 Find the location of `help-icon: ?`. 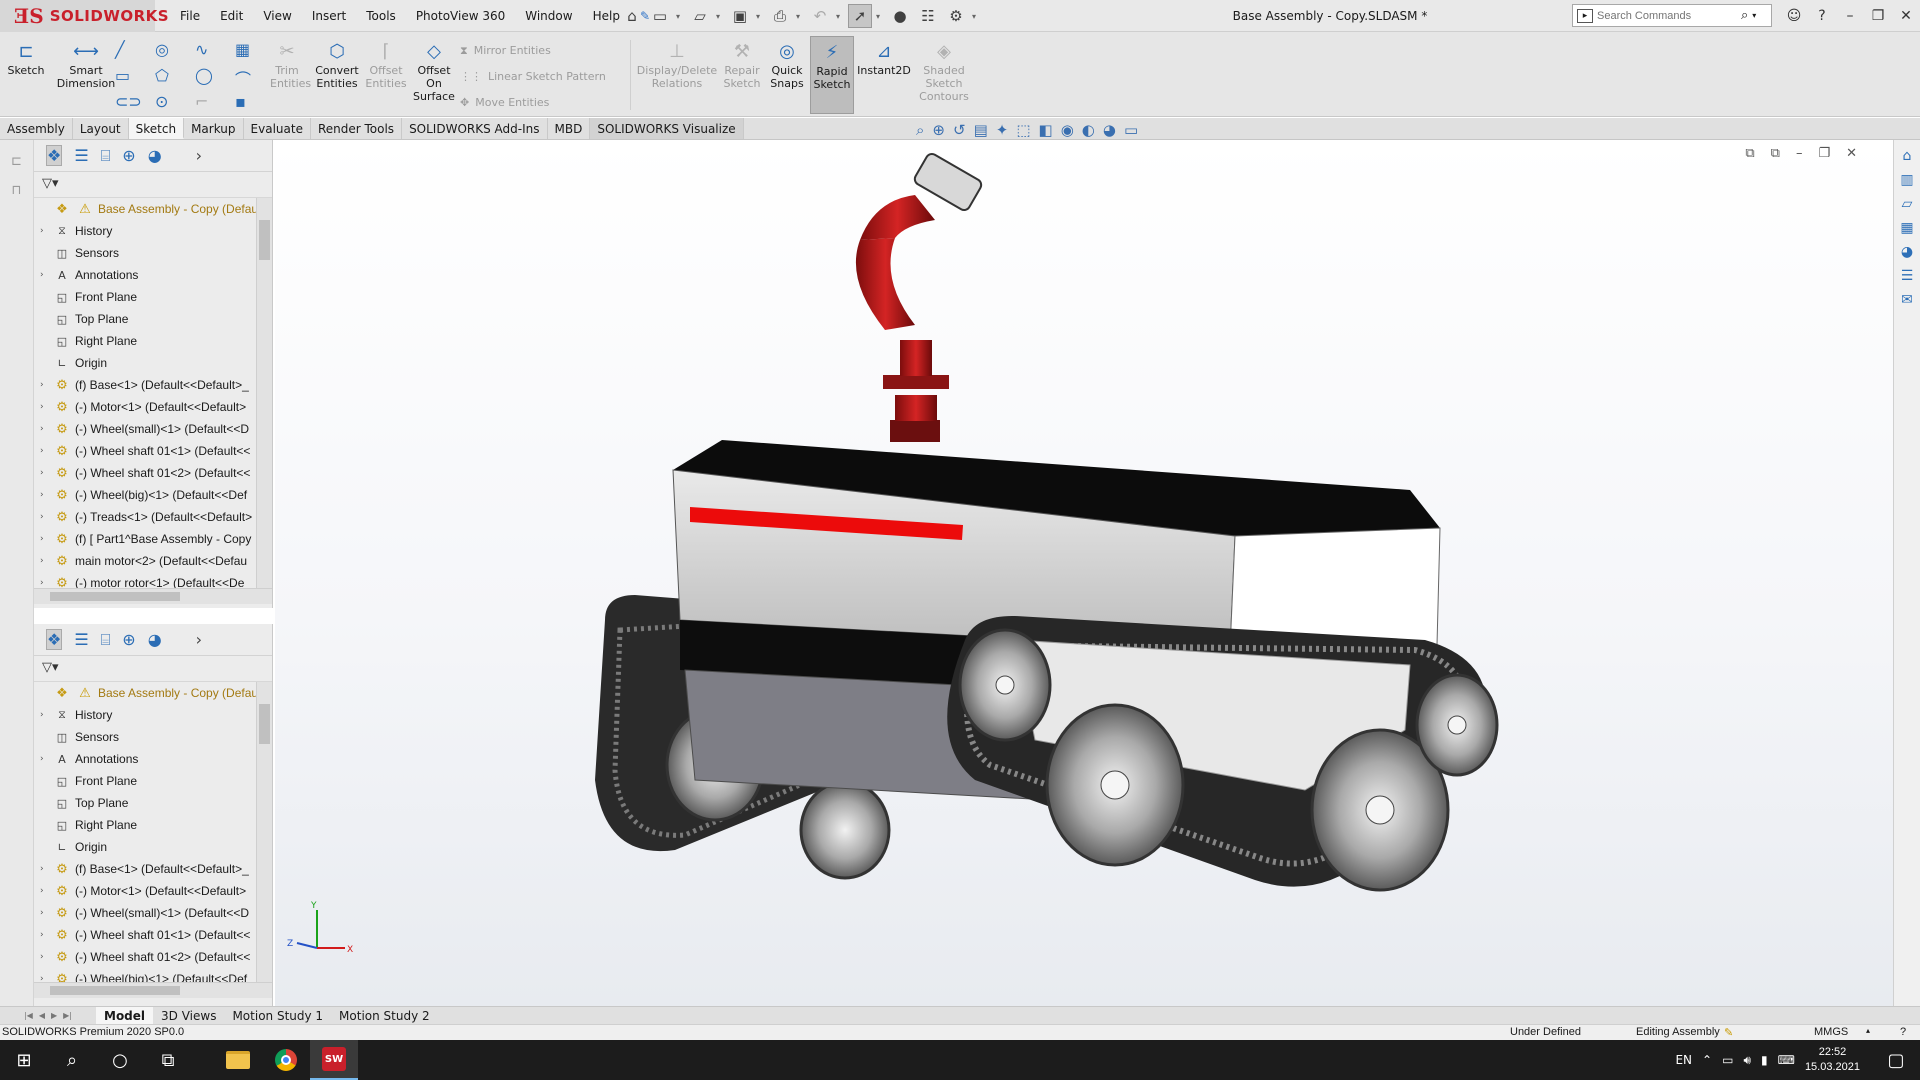

help-icon: ? is located at coordinates (1822, 16).